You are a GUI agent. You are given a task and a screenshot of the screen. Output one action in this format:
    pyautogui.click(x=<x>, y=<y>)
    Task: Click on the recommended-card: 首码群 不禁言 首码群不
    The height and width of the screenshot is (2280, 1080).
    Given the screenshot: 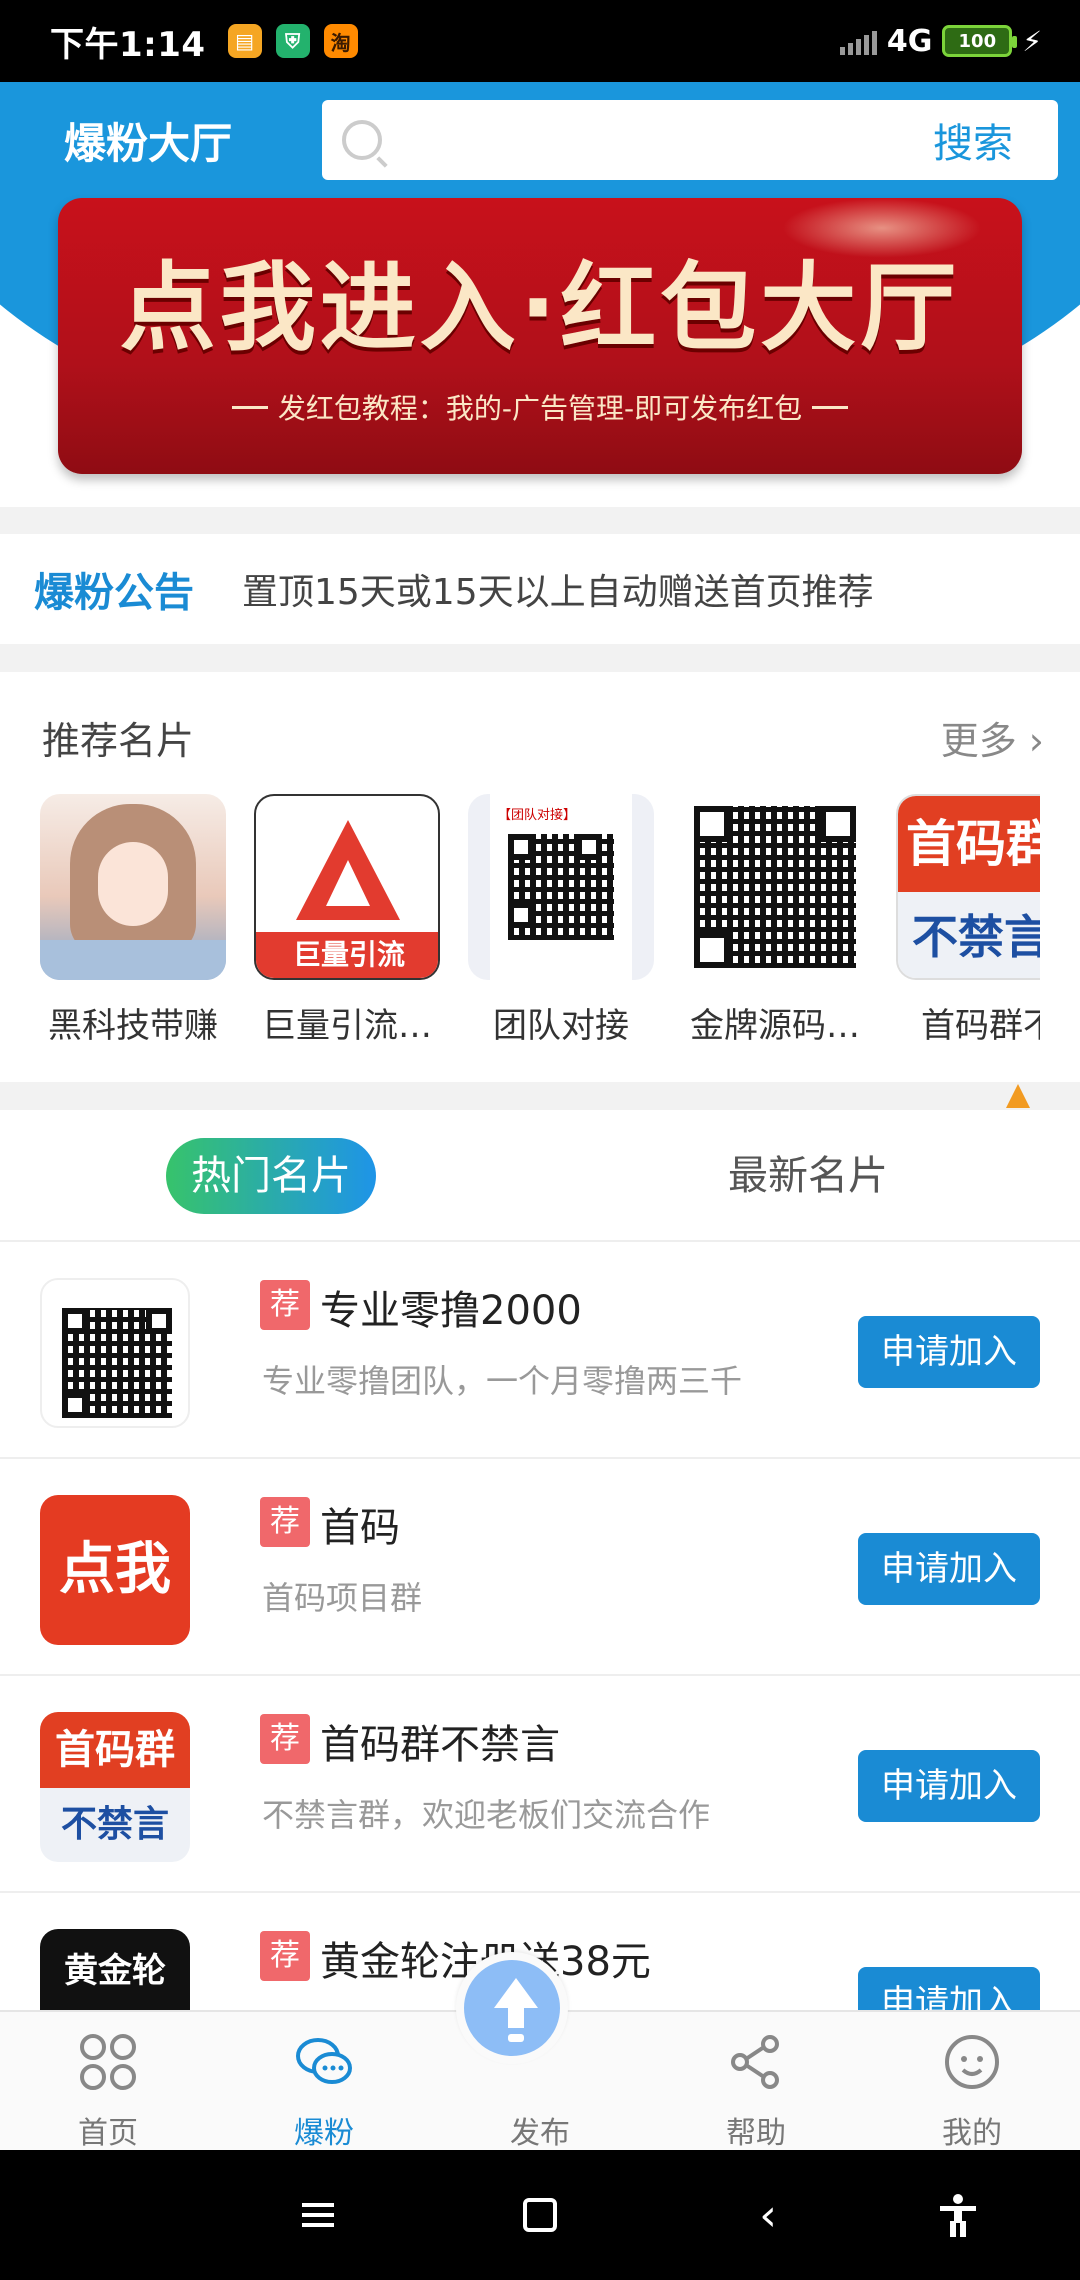 What is the action you would take?
    pyautogui.click(x=968, y=924)
    